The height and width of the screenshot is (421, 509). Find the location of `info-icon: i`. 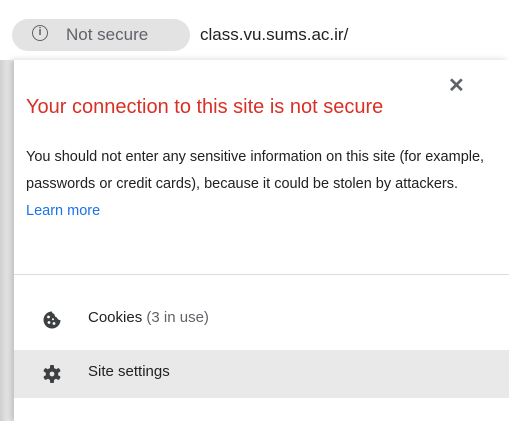

info-icon: i is located at coordinates (40, 33).